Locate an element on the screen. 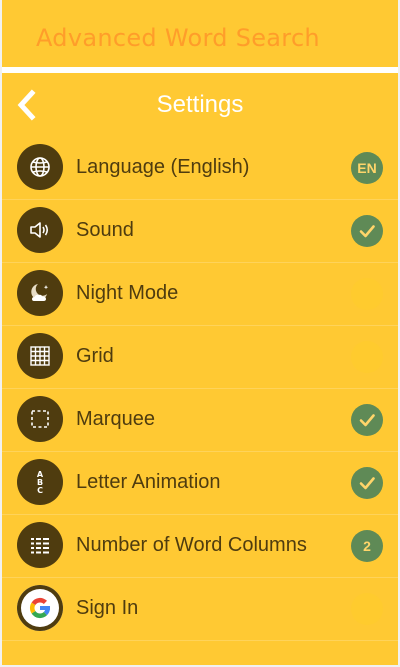  setting-label: Night Mode is located at coordinates (127, 293).